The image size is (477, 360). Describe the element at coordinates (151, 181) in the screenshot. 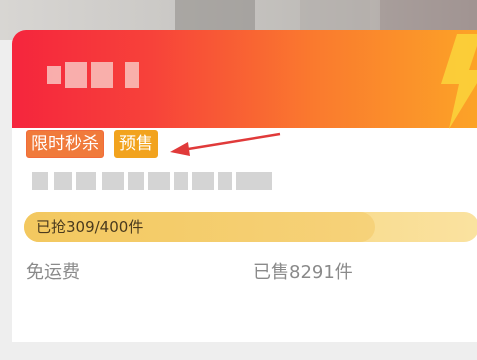

I see `blurred-product-title` at that location.